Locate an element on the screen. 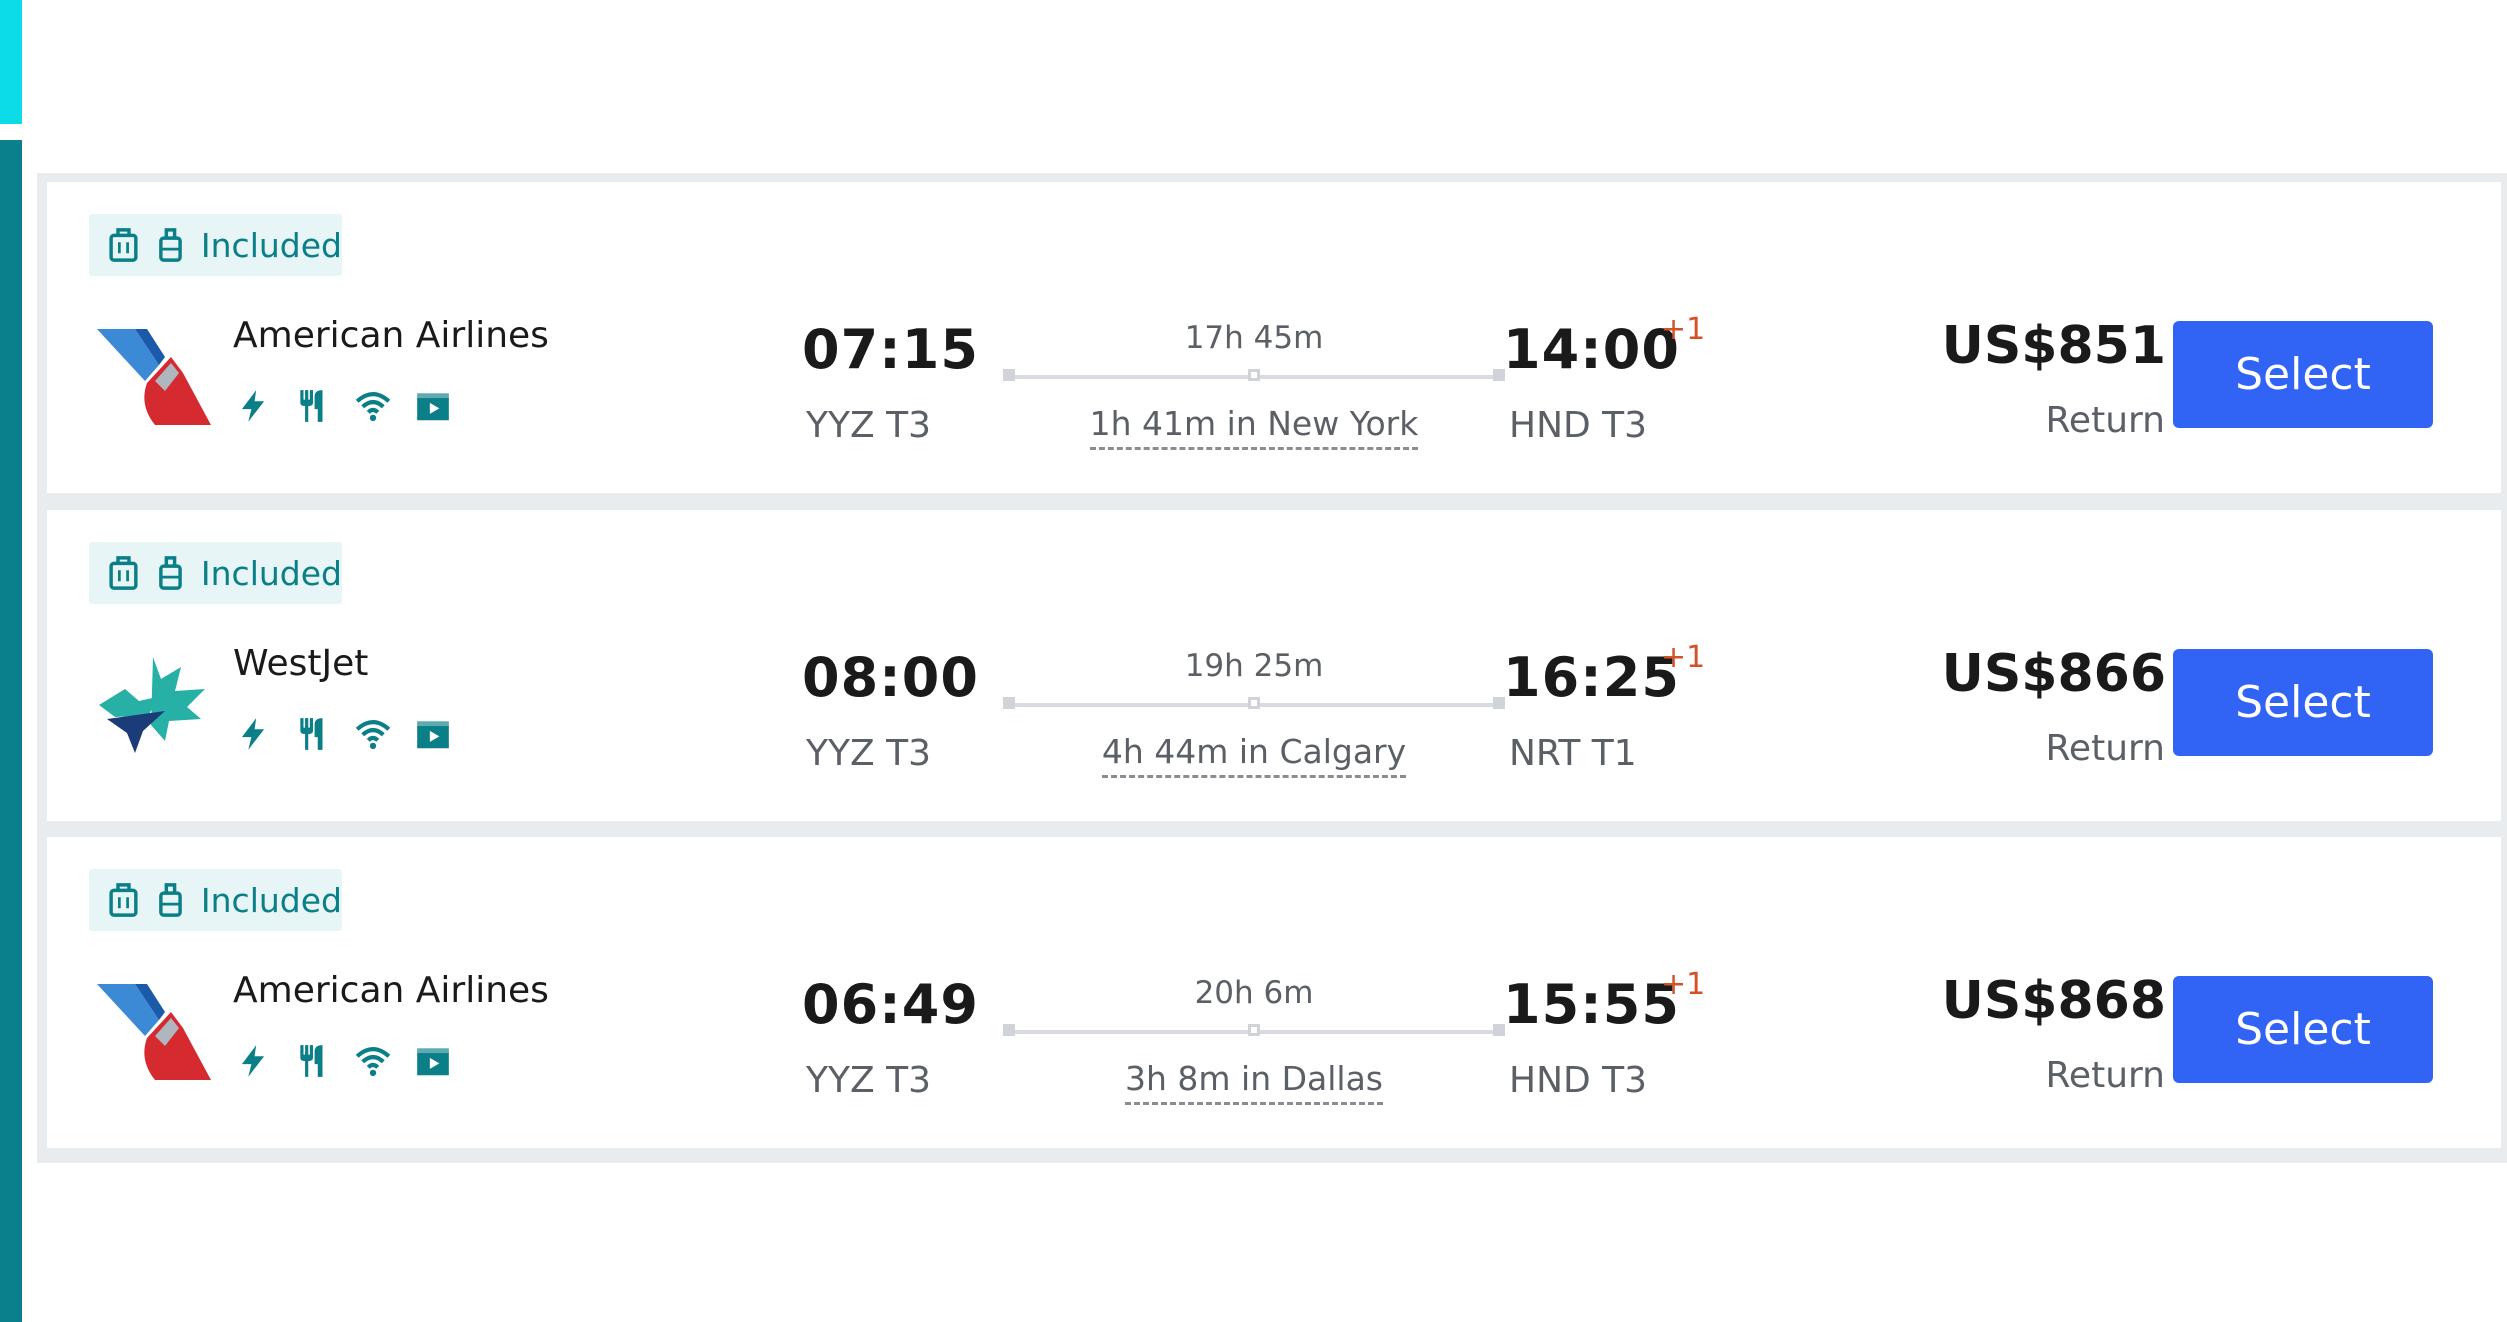  flight-duration: 17h 45m is located at coordinates (1254, 338).